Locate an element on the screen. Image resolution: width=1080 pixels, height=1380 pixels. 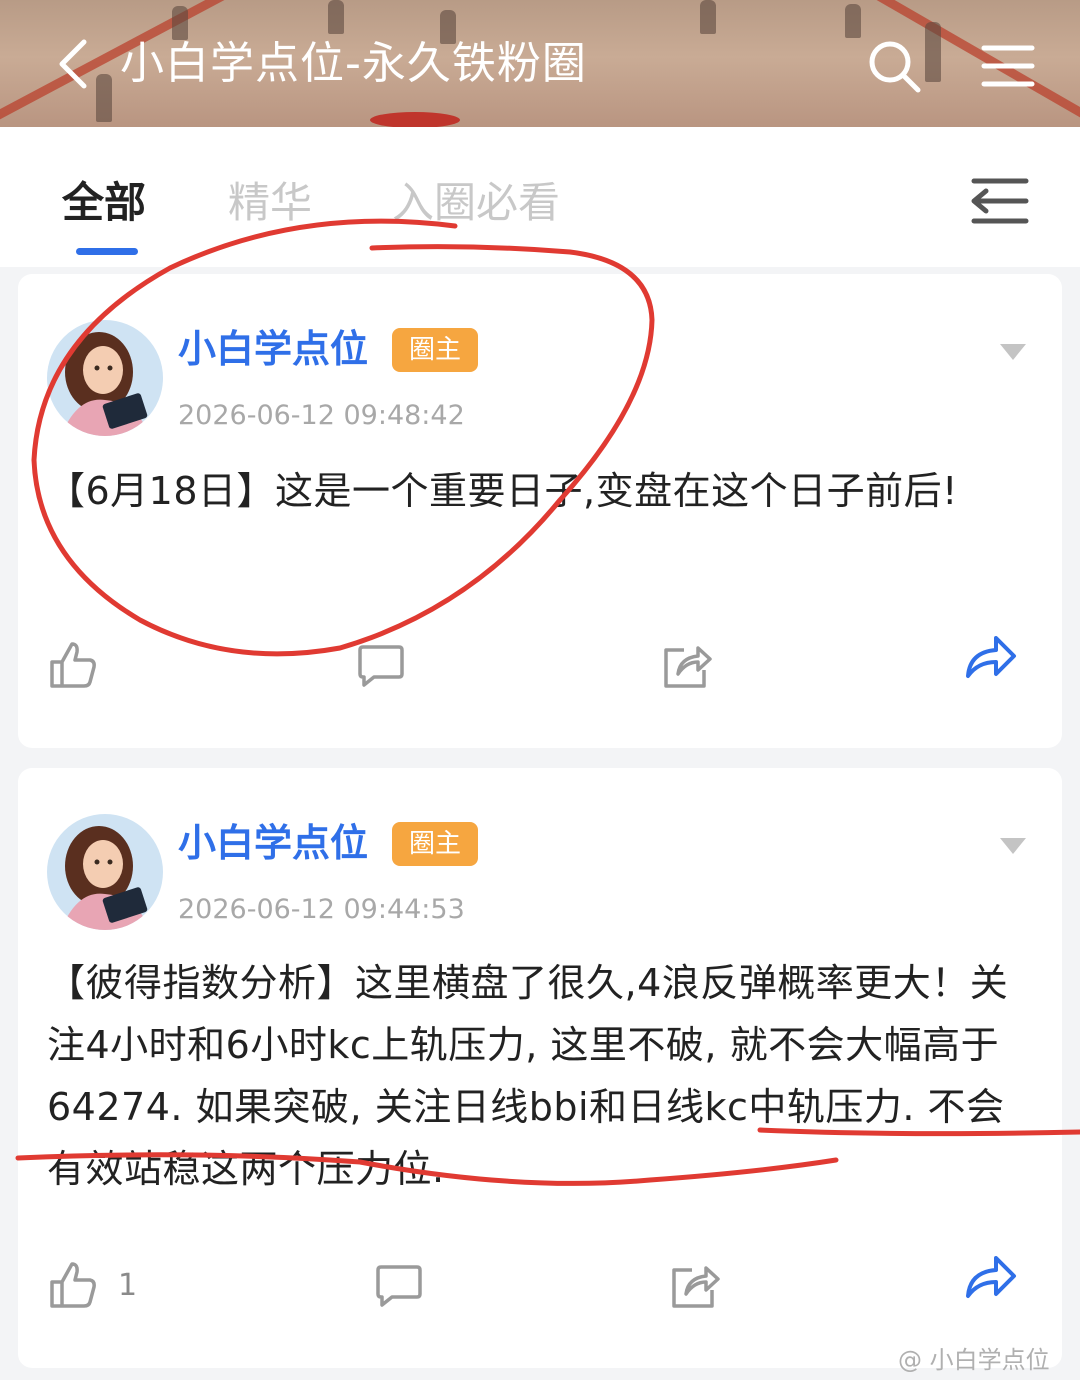
search-button is located at coordinates (894, 66).